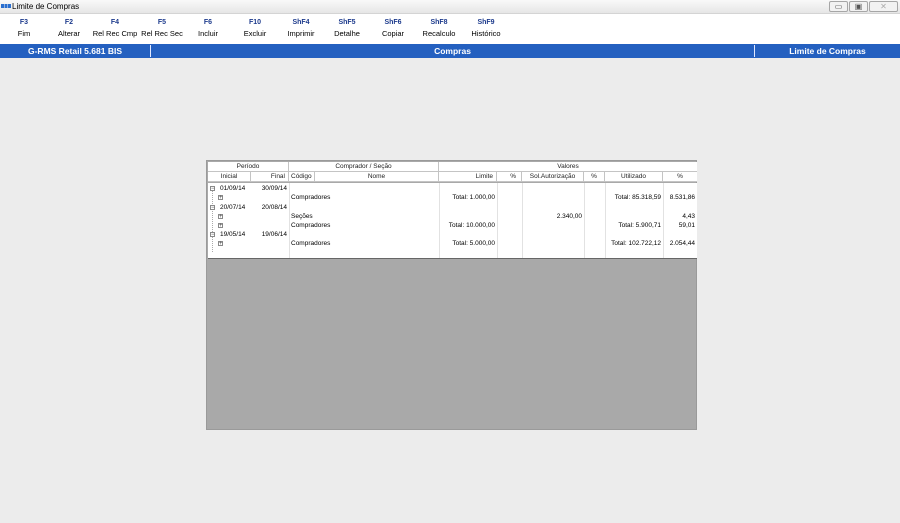 This screenshot has height=523, width=900. What do you see at coordinates (682, 197) in the screenshot?
I see `cell-pct-utilizado: 8.531,86` at bounding box center [682, 197].